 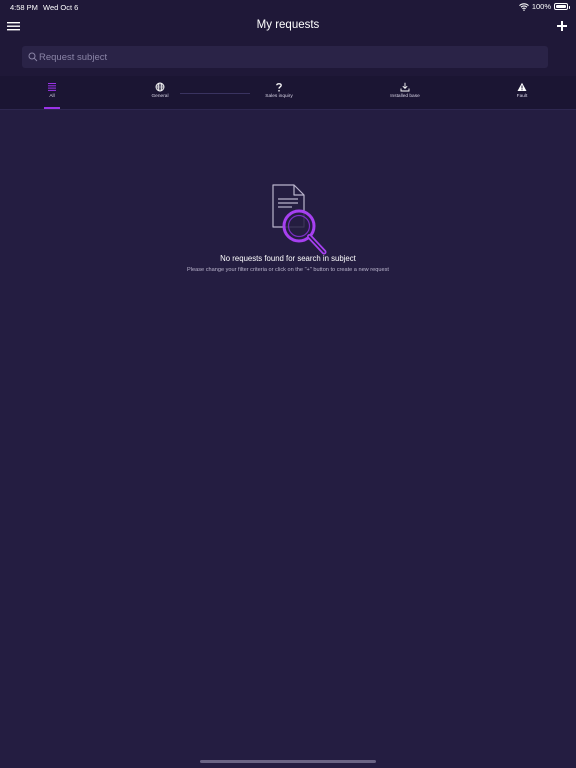 I want to click on wifi-icon, so click(x=523, y=6).